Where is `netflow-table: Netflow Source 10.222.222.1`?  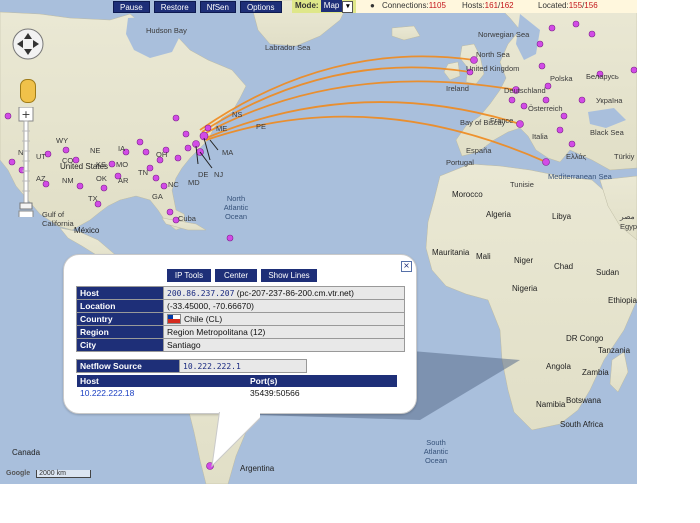
netflow-table: Netflow Source 10.222.222.1 is located at coordinates (191, 366).